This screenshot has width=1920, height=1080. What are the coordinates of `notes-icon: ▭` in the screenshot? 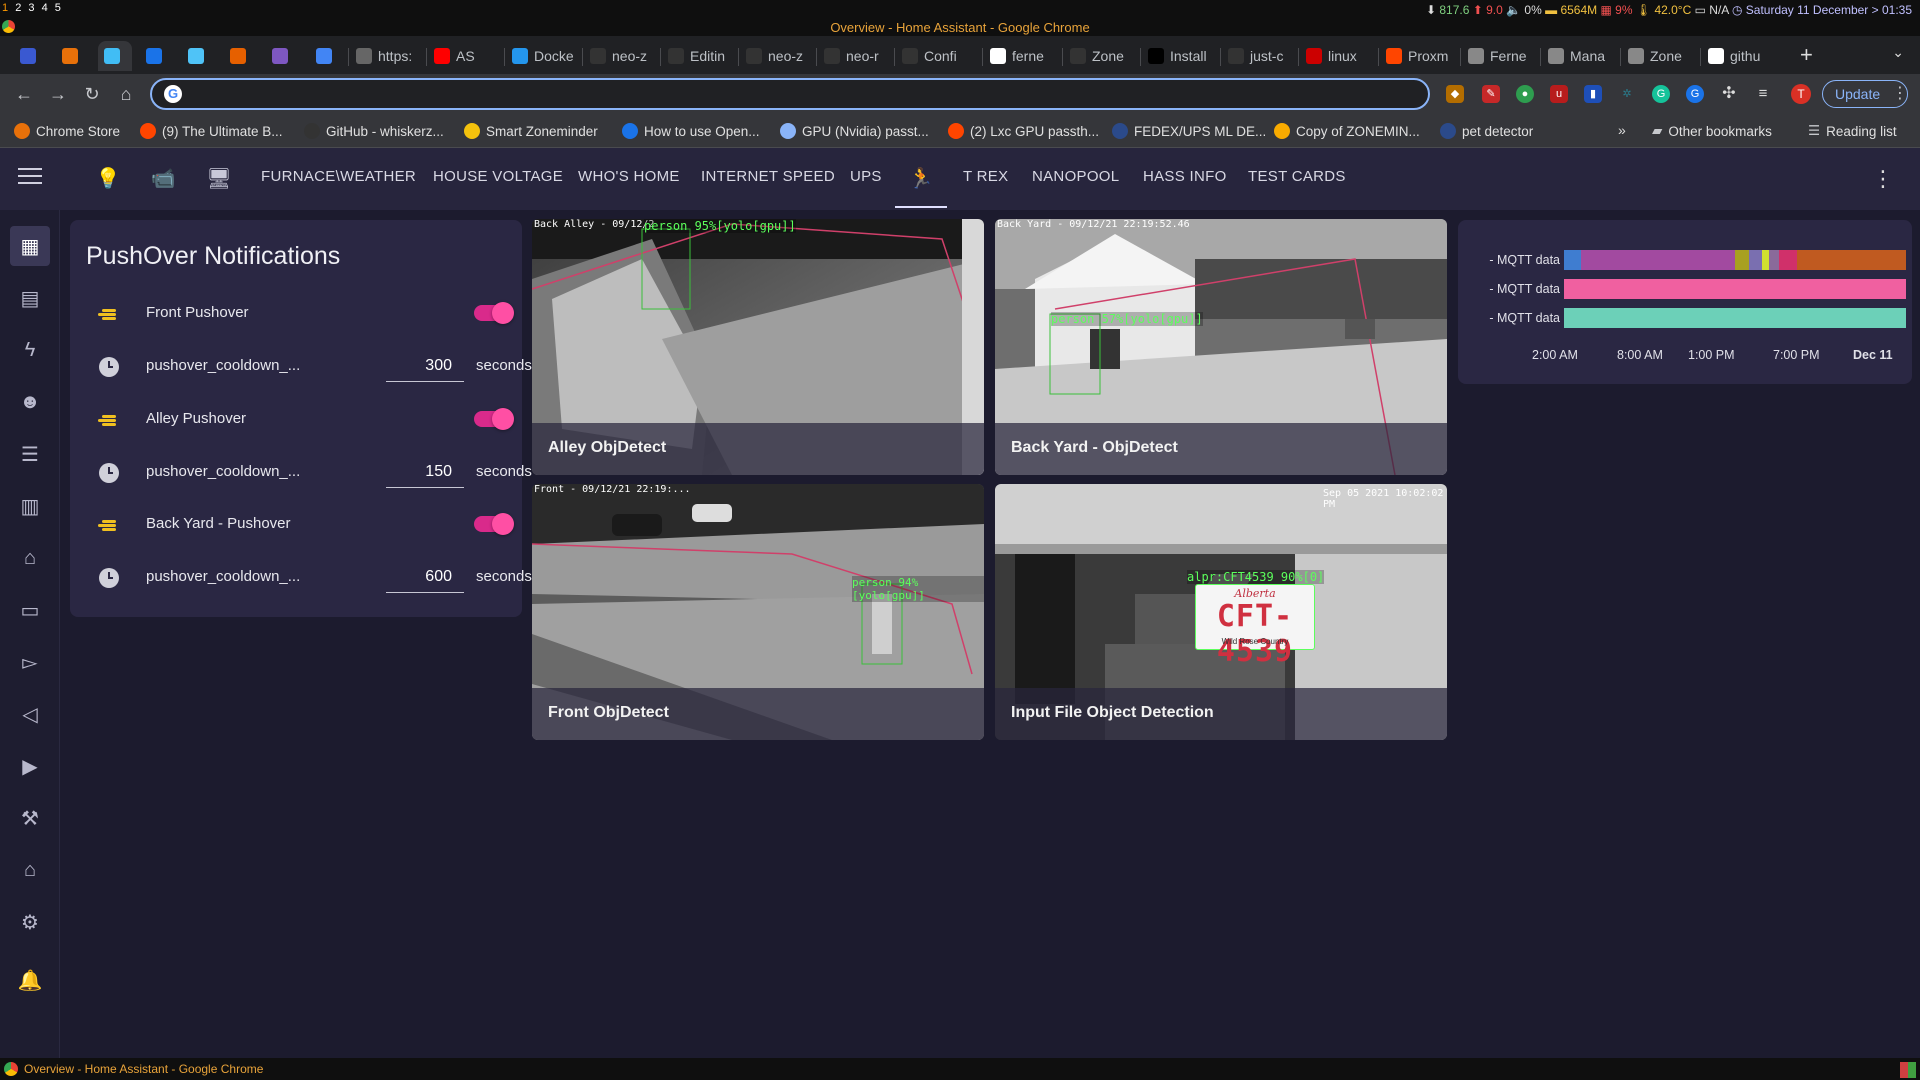 It's located at (30, 610).